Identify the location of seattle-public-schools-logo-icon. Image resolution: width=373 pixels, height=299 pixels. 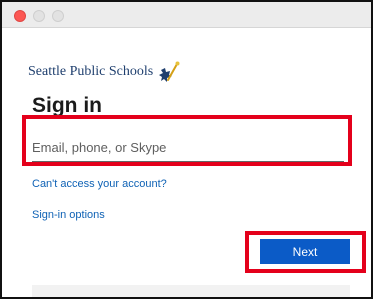
(169, 71).